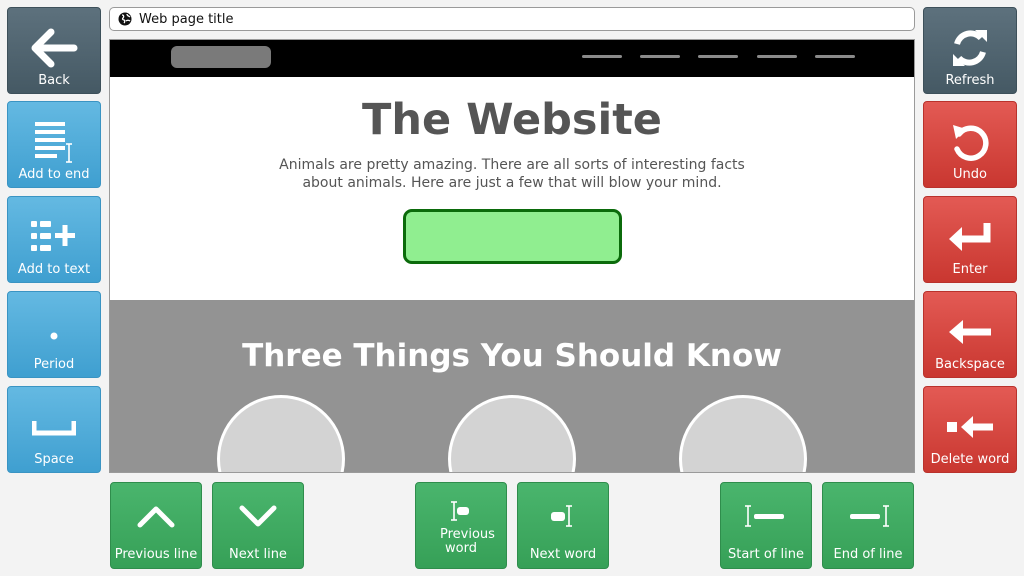  What do you see at coordinates (868, 516) in the screenshot?
I see `cursor-line-end-icon` at bounding box center [868, 516].